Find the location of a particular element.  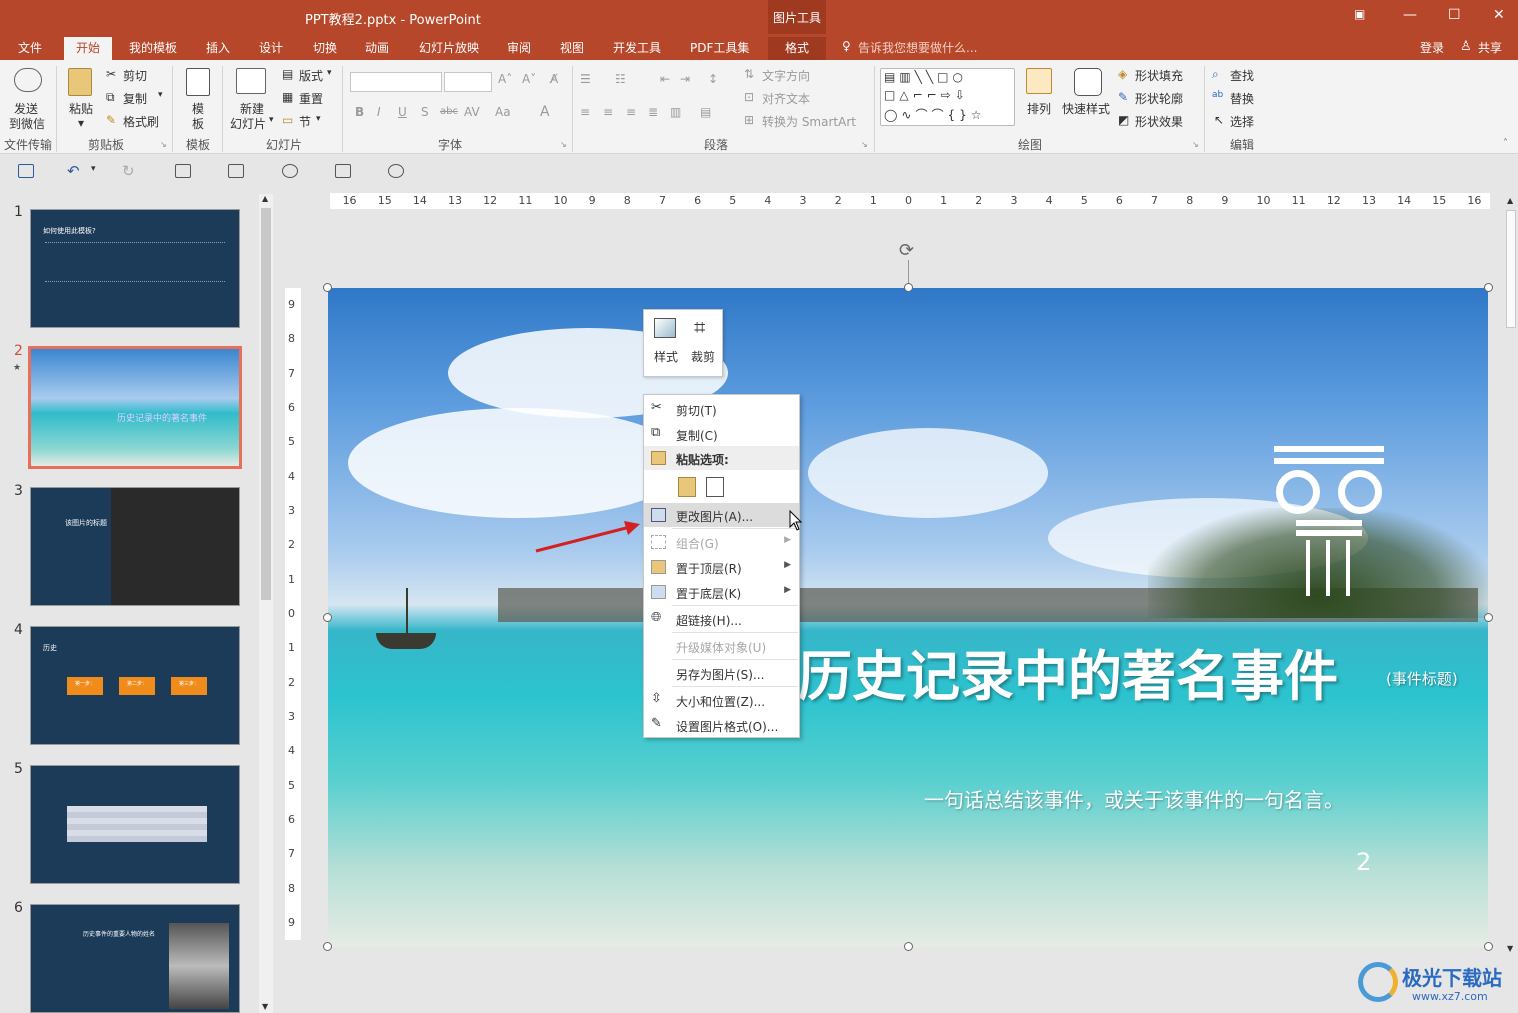

tab-home: 开始 is located at coordinates (88, 48).